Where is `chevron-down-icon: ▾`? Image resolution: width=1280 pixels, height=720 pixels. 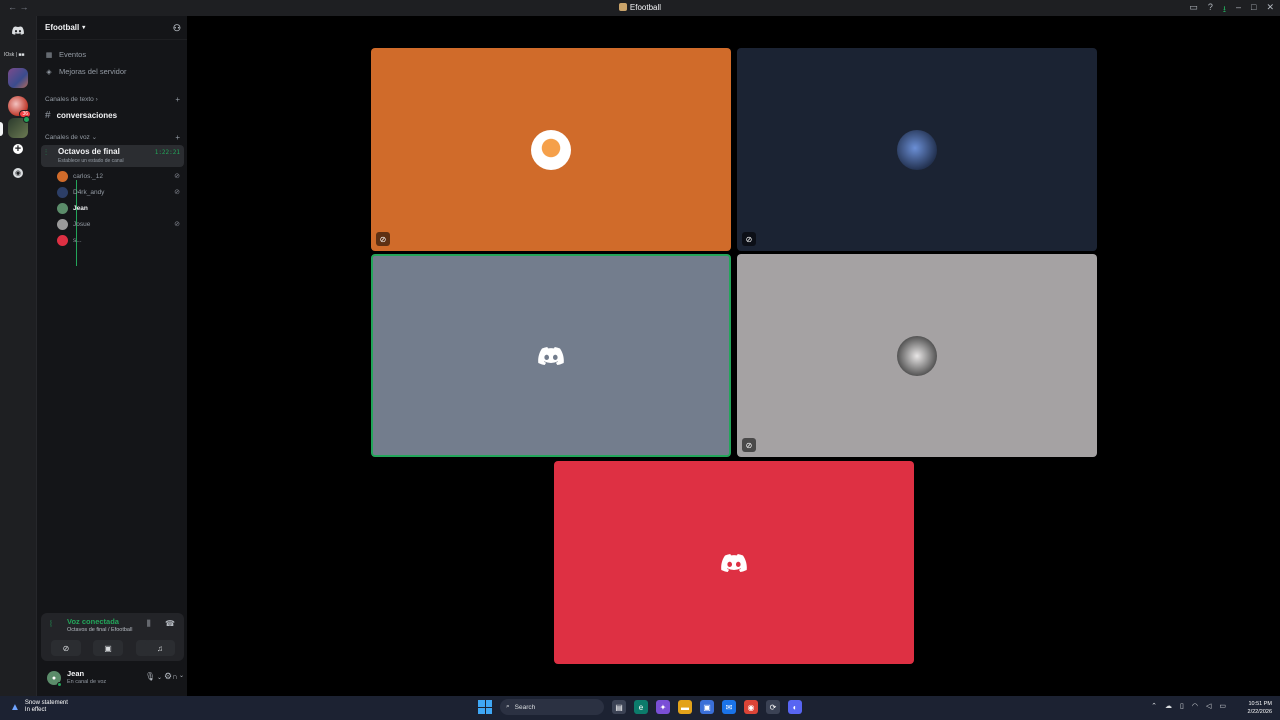 chevron-down-icon: ▾ is located at coordinates (84, 28).